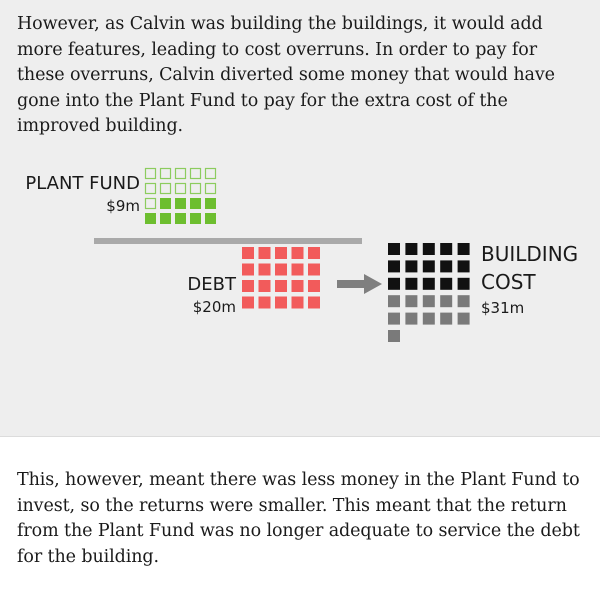 The width and height of the screenshot is (600, 600). Describe the element at coordinates (82, 183) in the screenshot. I see `plant-fund-label: PLANT FUND` at that location.